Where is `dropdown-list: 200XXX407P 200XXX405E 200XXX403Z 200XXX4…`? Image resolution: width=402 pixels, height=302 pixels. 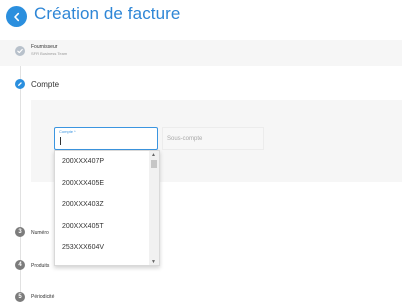
dropdown-list: 200XXX407P 200XXX405E 200XXX403Z 200XXX4… is located at coordinates (102, 205).